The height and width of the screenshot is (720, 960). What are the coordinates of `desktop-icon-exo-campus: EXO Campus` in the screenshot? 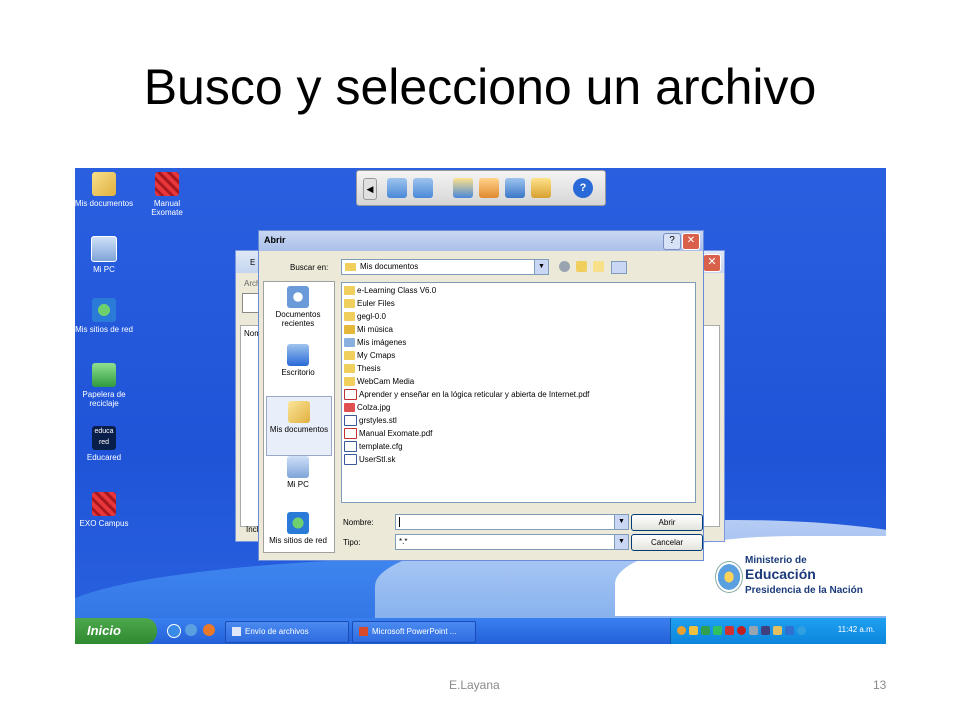 It's located at (104, 510).